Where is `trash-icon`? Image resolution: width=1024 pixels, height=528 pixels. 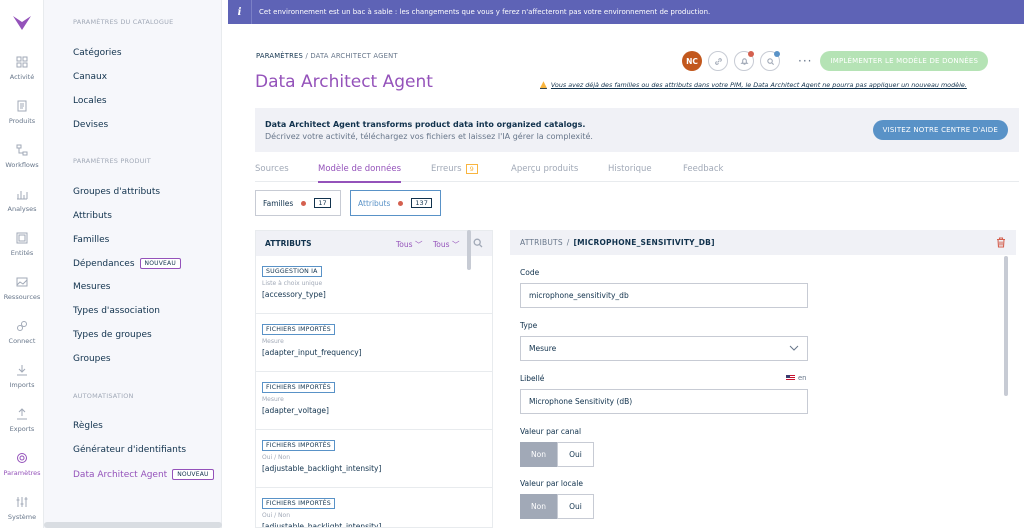 trash-icon is located at coordinates (1001, 242).